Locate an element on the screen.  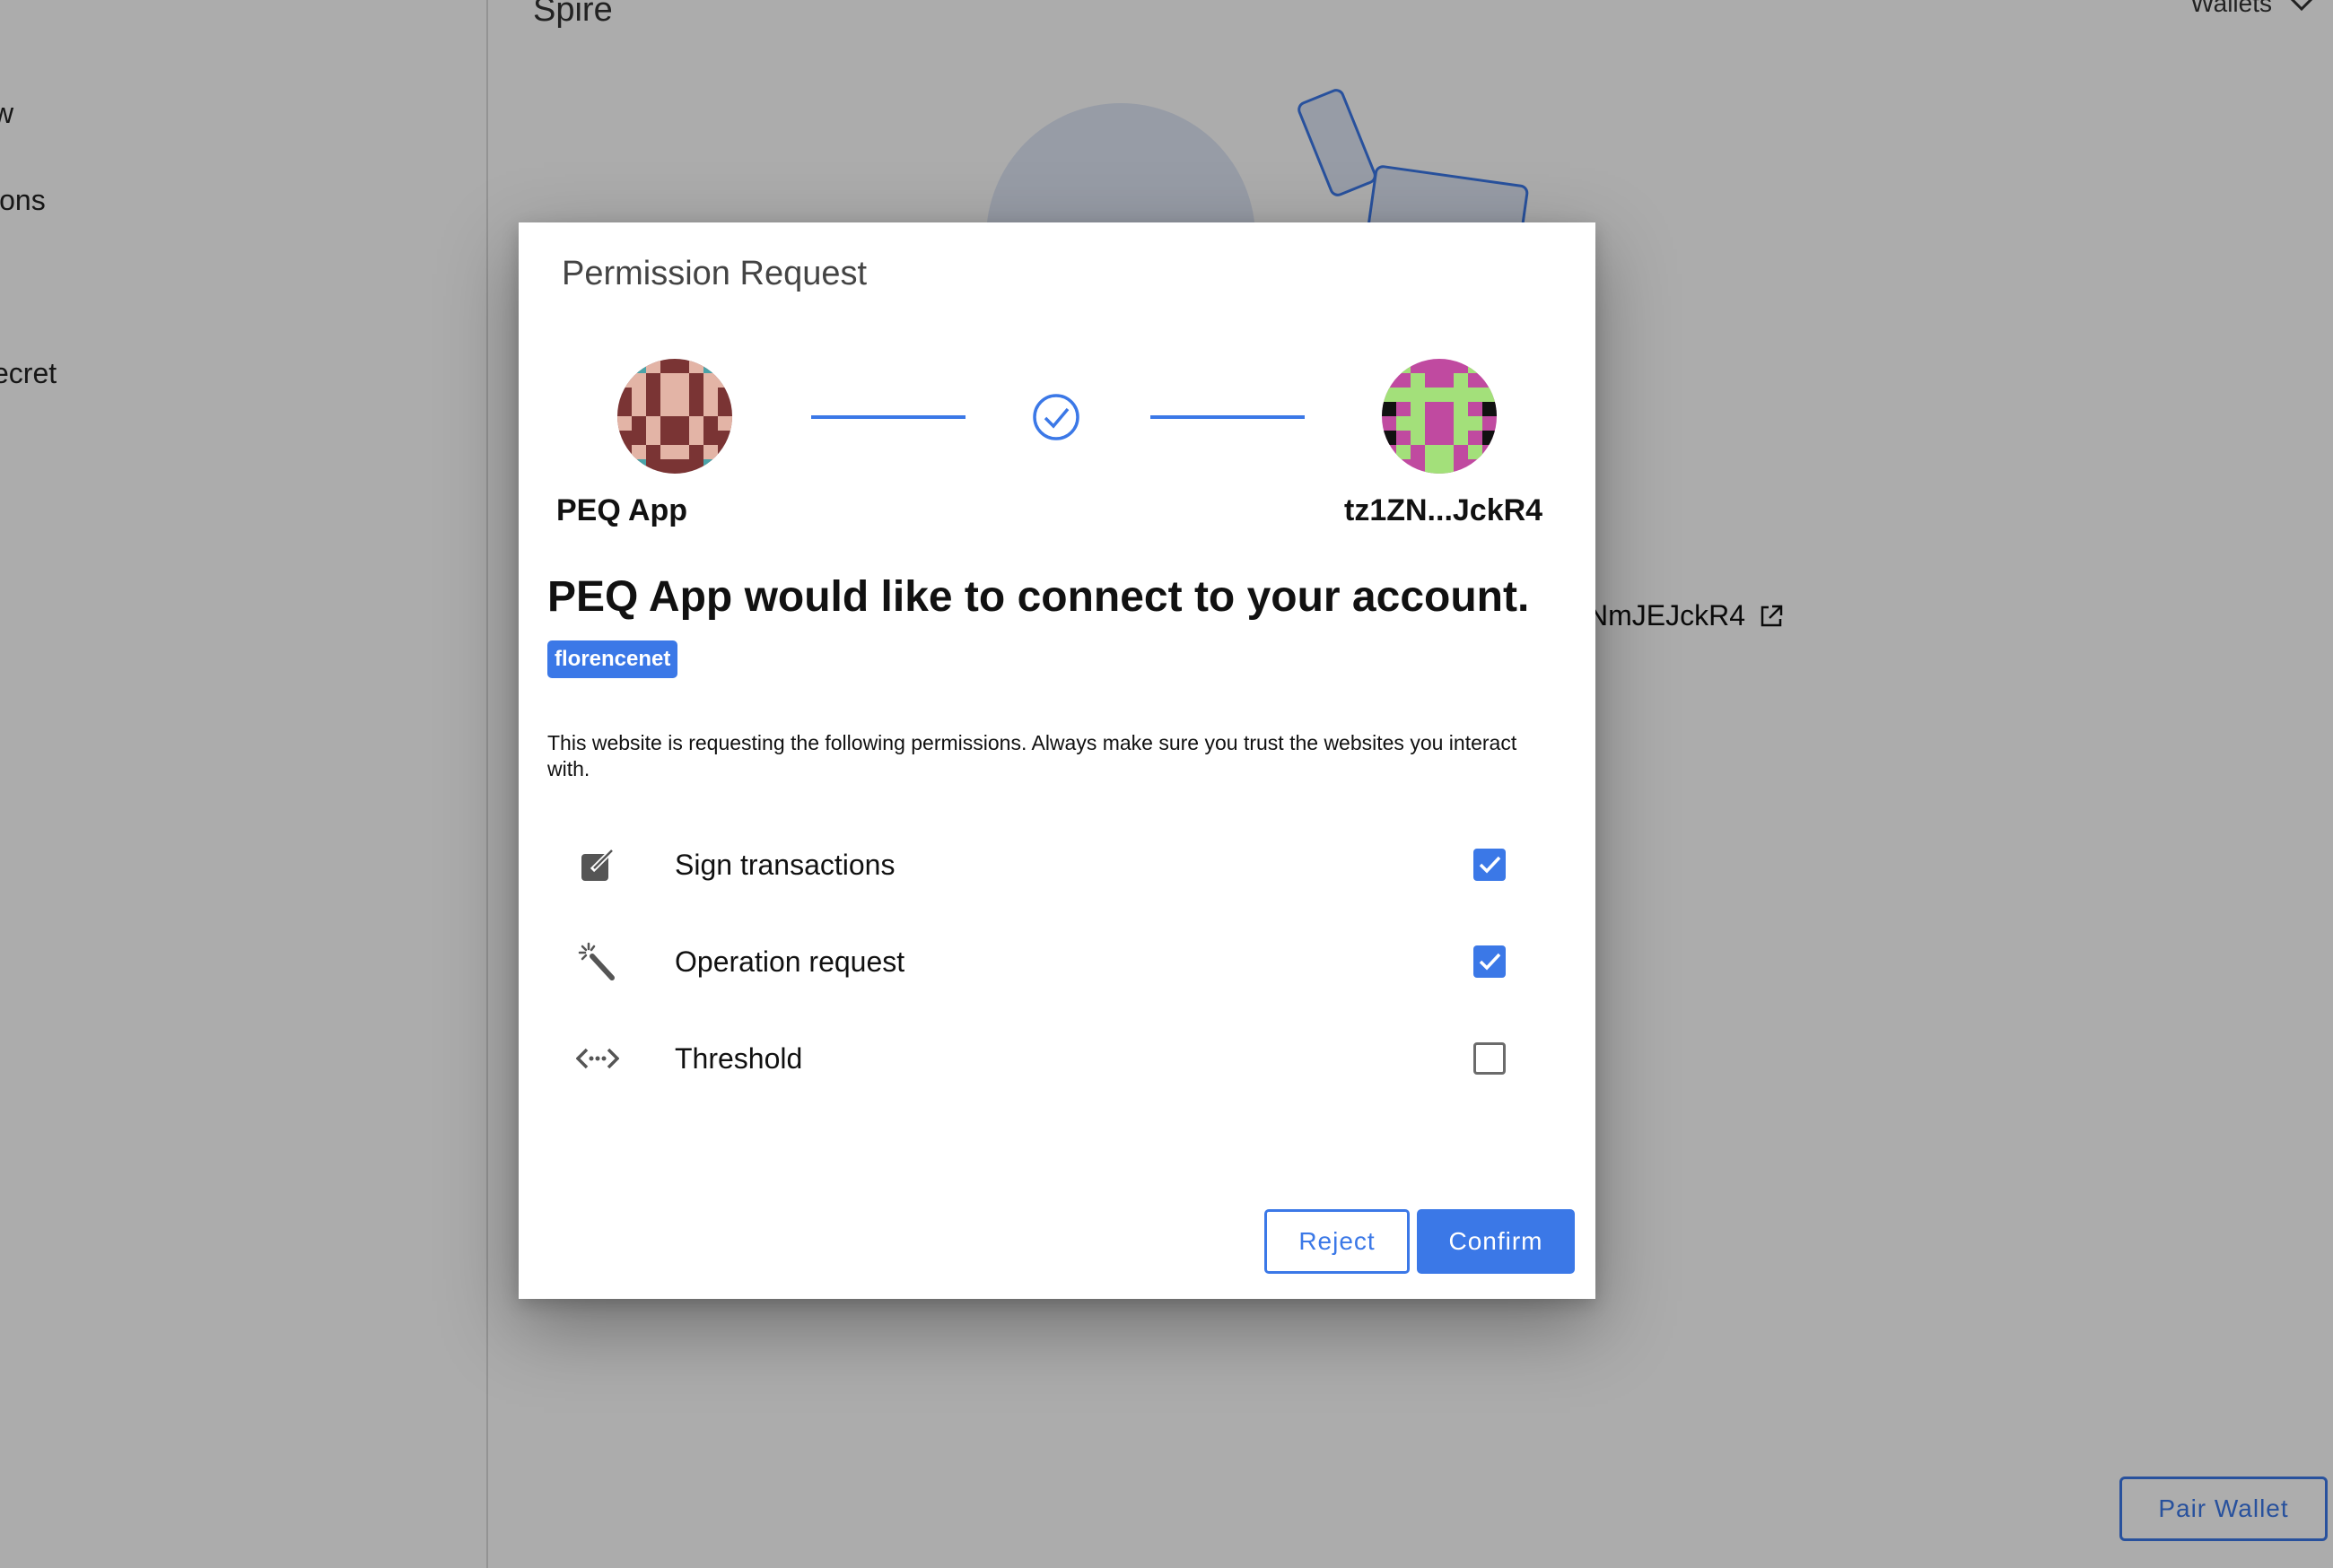
permission-label-sign: Sign transactions is located at coordinates (786, 865).